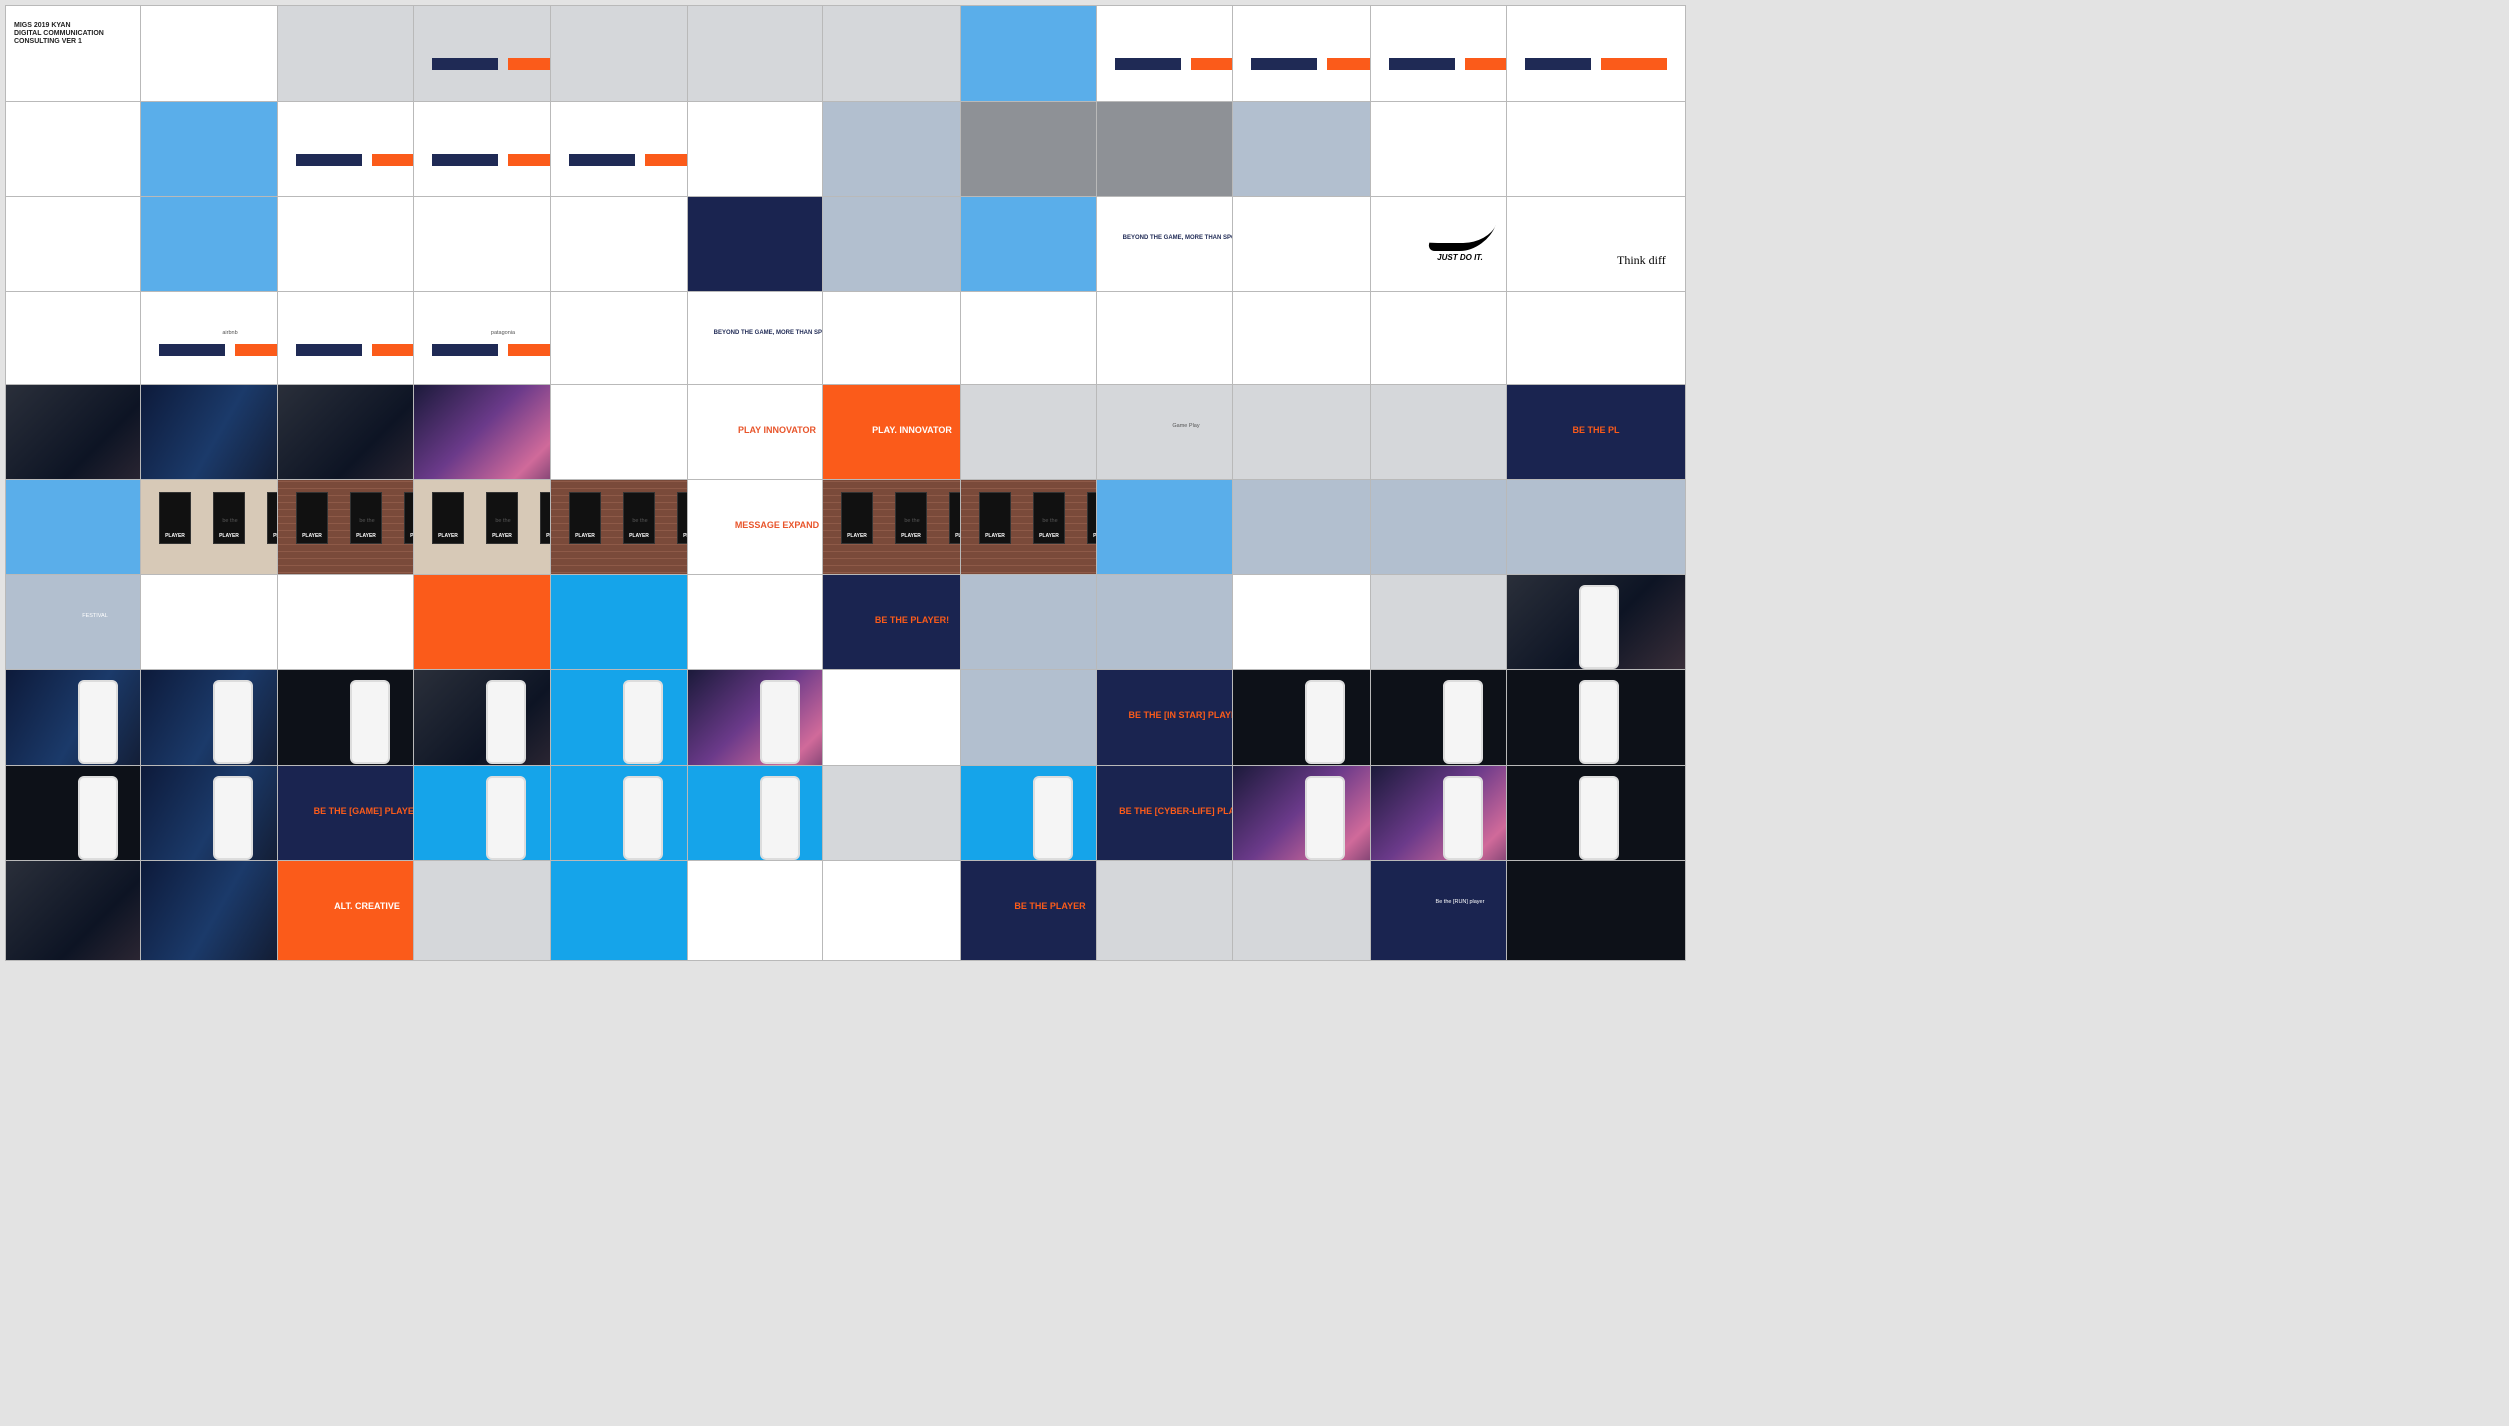 The width and height of the screenshot is (2509, 1426). I want to click on comparison-boxes, so click(1596, 64).